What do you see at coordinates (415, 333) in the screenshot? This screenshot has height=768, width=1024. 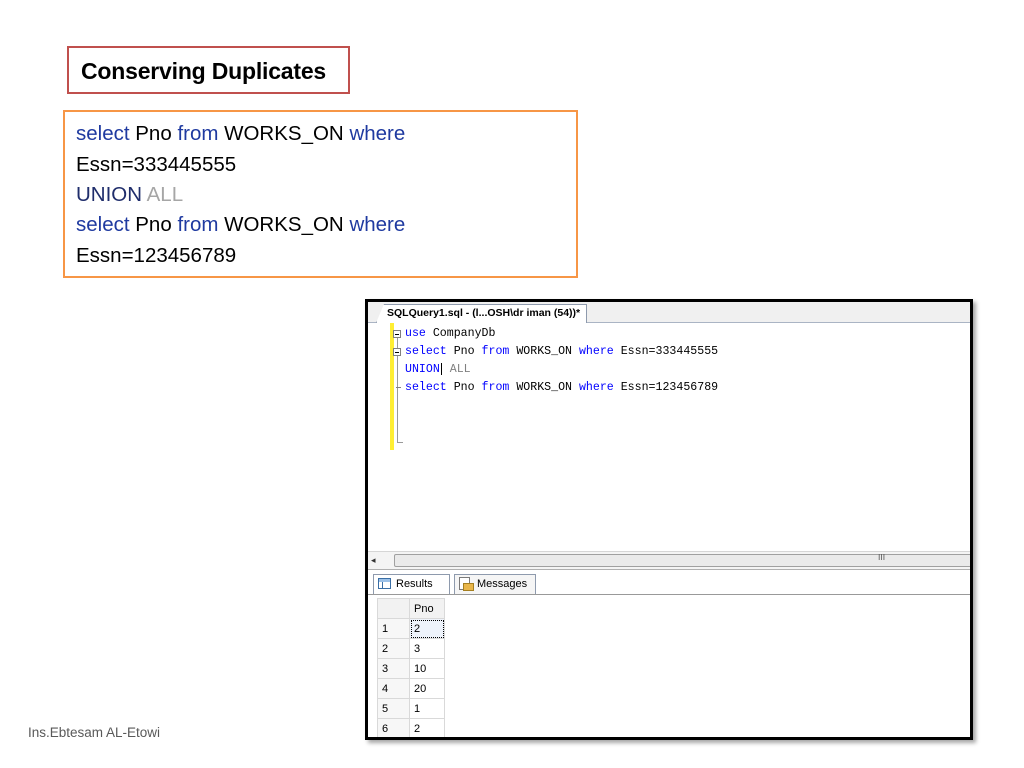 I see `keyword-use: use` at bounding box center [415, 333].